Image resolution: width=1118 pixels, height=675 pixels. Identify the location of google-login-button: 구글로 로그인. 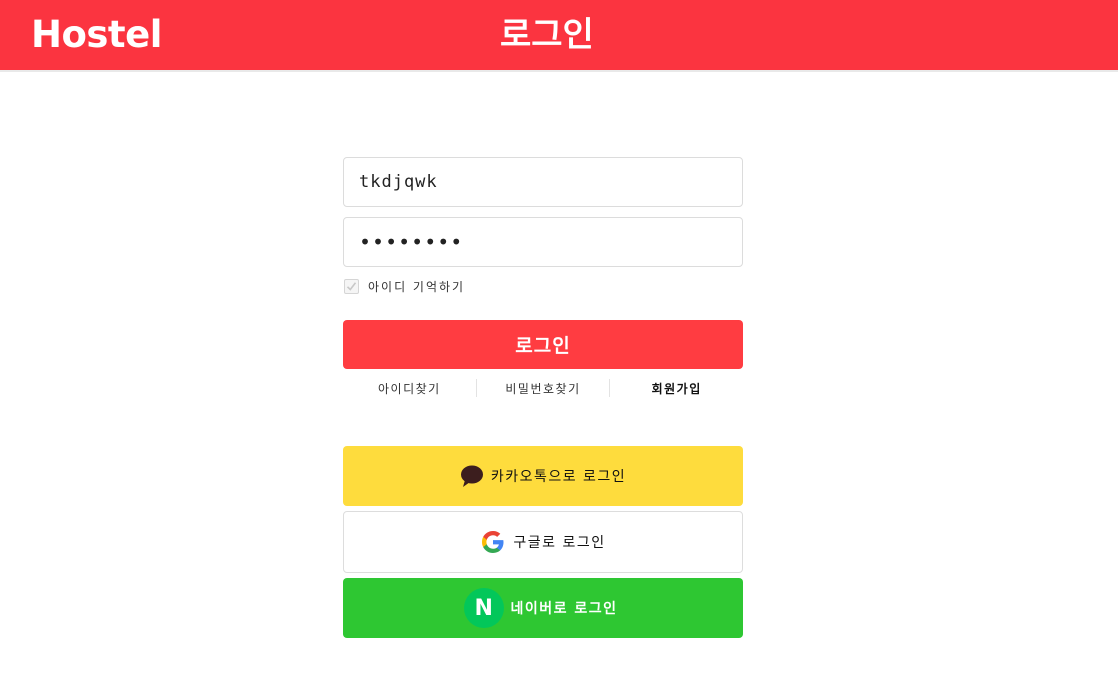
(543, 542).